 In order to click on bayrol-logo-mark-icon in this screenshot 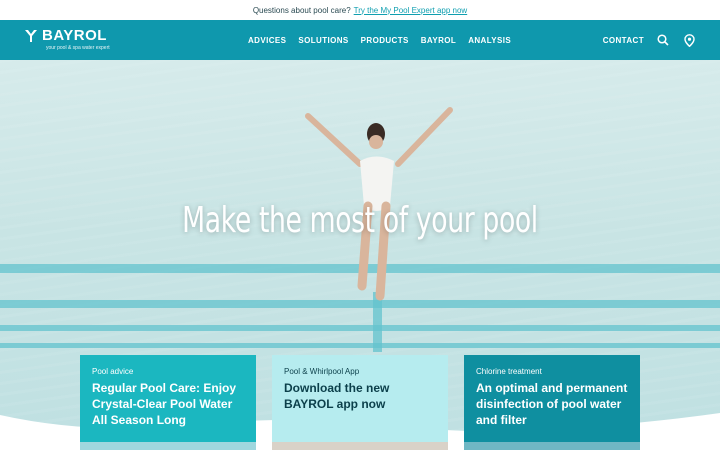, I will do `click(31, 35)`.